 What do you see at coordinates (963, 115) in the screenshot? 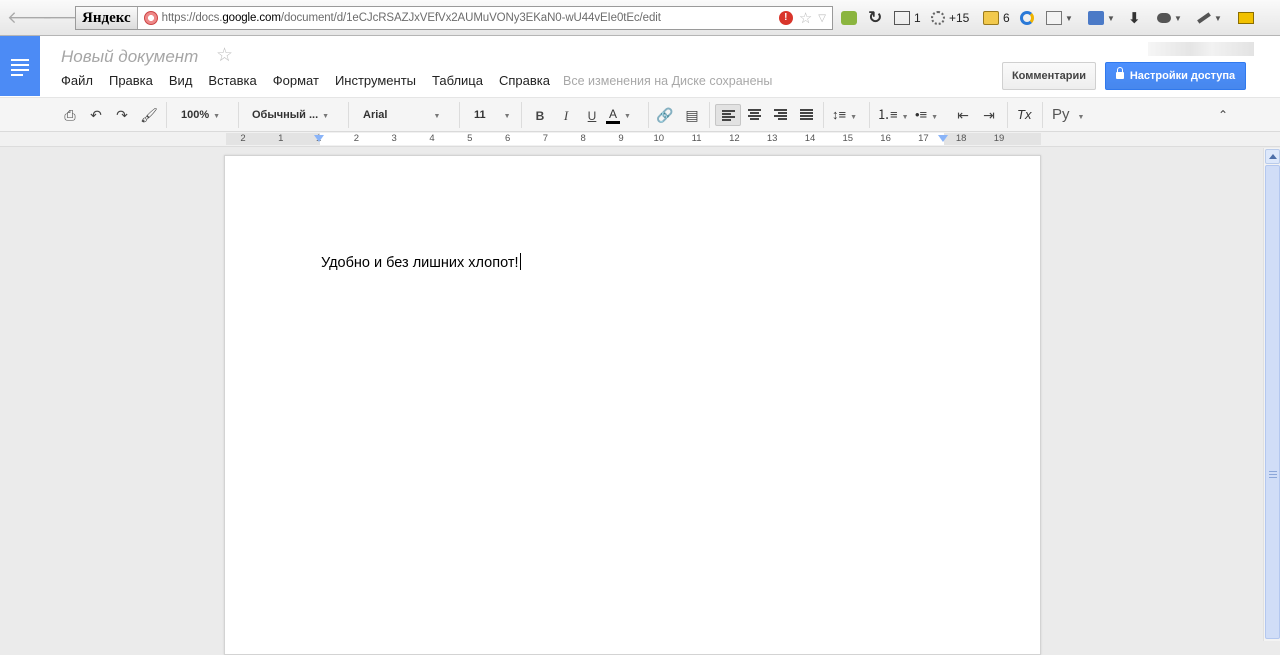
I see `decrease-indent-icon: ⇤` at bounding box center [963, 115].